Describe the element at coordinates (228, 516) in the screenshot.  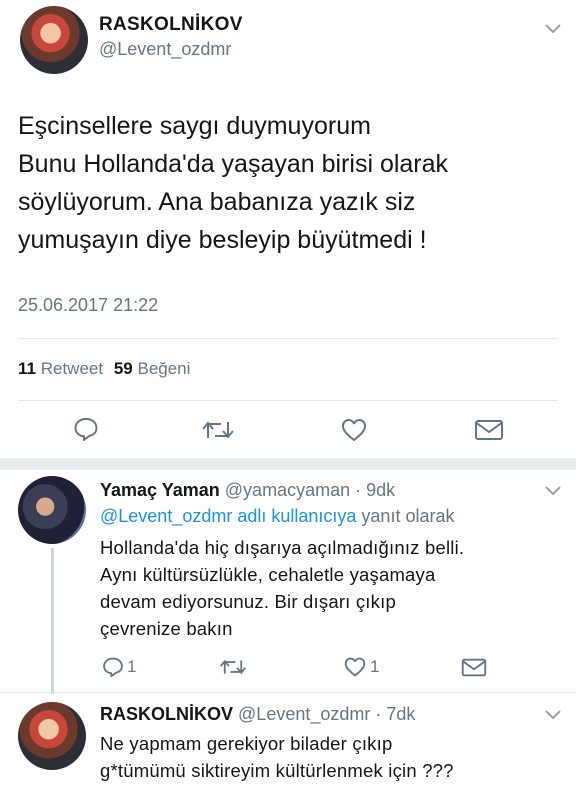
I see `reply-to-mention: @Levent_ozdmr adlı kullanıcıya` at that location.